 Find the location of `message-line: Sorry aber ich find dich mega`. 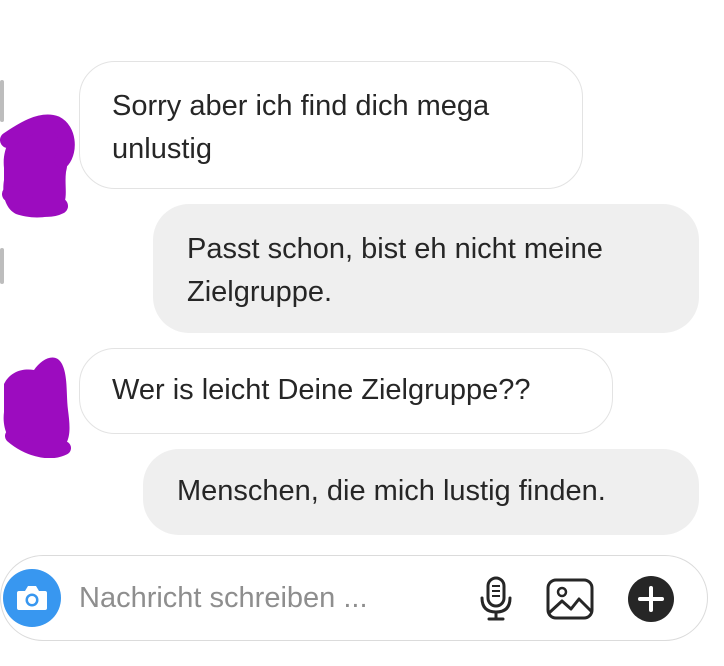

message-line: Sorry aber ich find dich mega is located at coordinates (301, 106).